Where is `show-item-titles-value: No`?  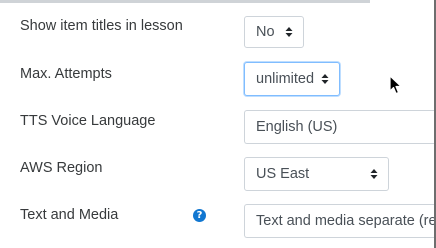 show-item-titles-value: No is located at coordinates (265, 32).